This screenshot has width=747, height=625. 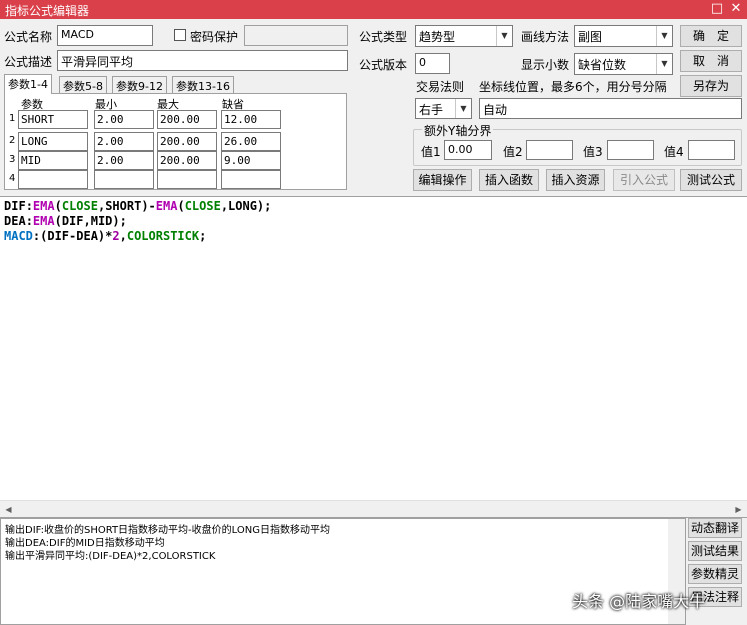 What do you see at coordinates (431, 152) in the screenshot?
I see `yaxis-value1-label: 值1` at bounding box center [431, 152].